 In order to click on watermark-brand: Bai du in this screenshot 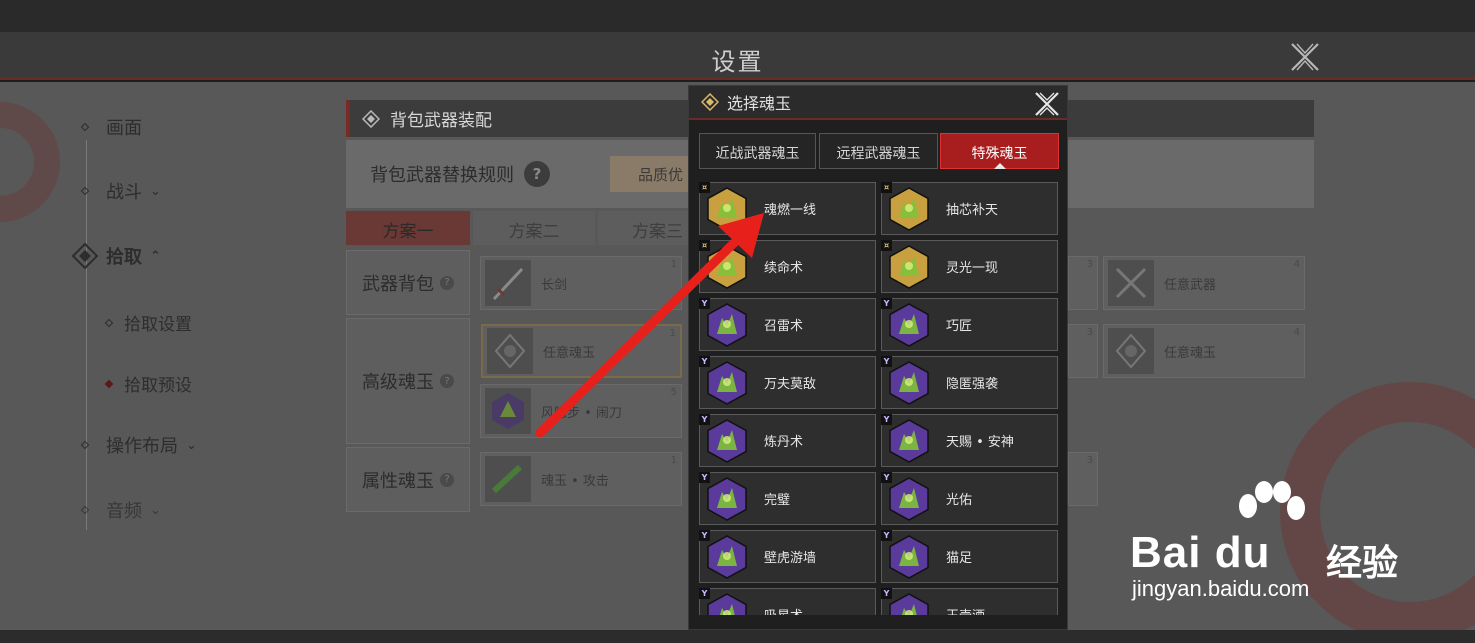, I will do `click(1200, 552)`.